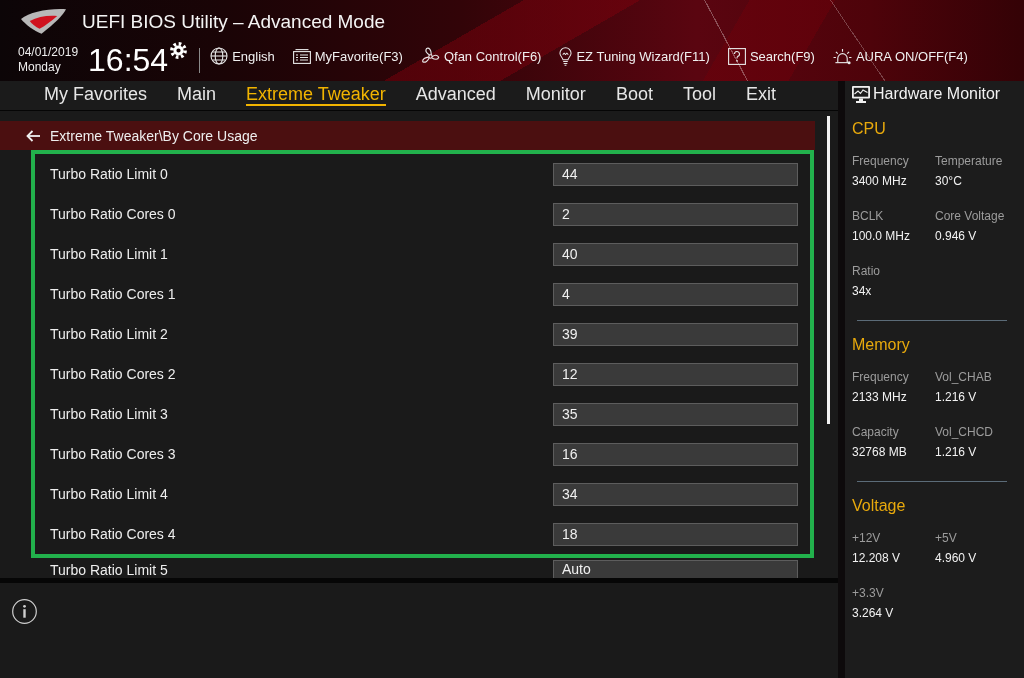 The height and width of the screenshot is (678, 1024). I want to click on metric-value: 0.946 V, so click(956, 236).